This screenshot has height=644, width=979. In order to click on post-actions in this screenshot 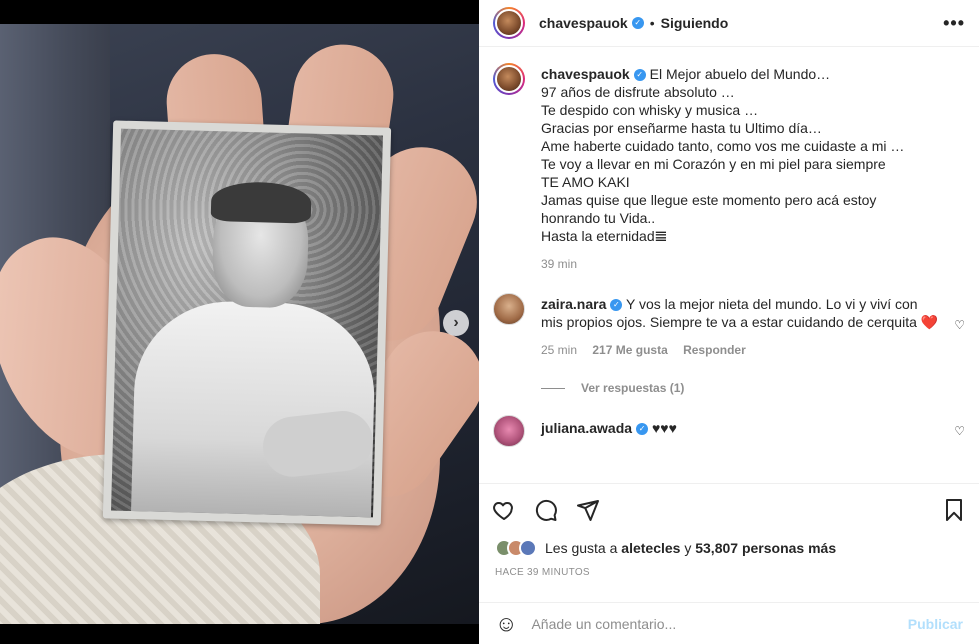, I will do `click(729, 509)`.